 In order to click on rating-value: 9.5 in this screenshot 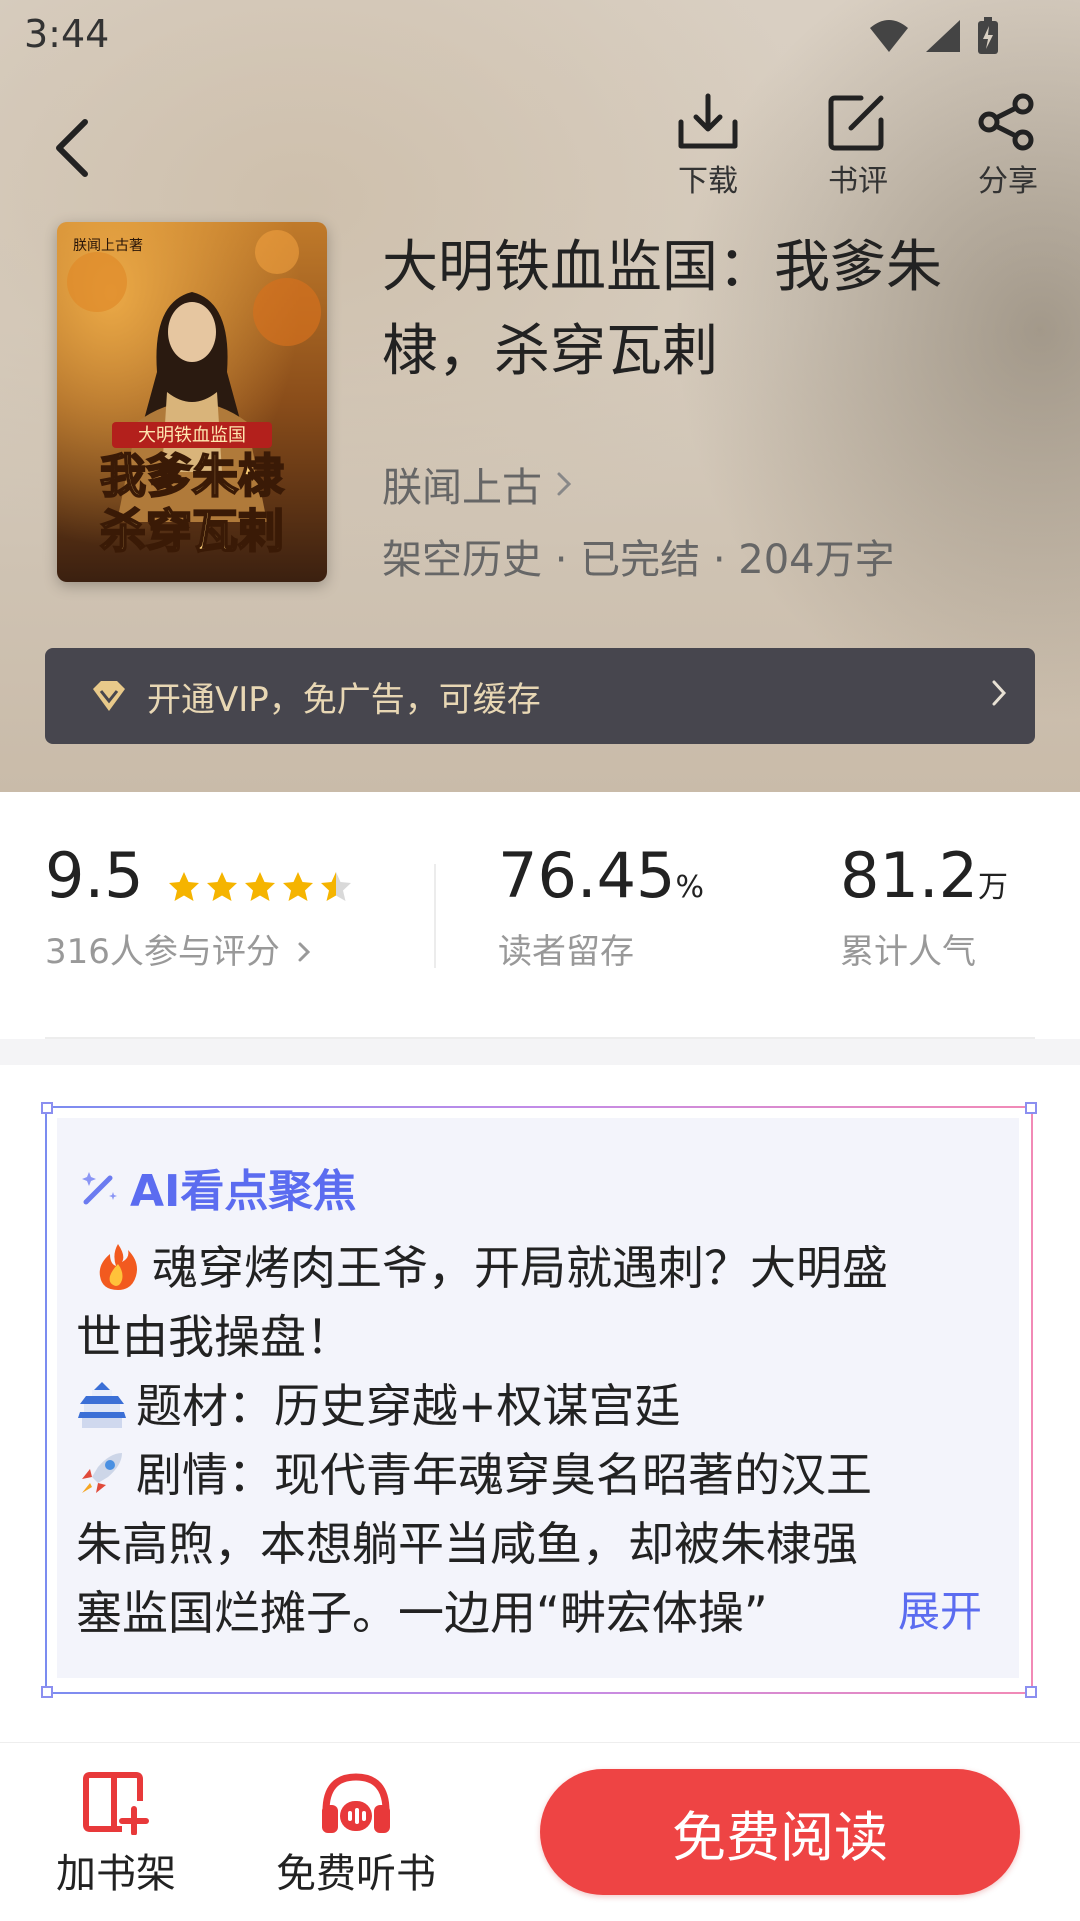, I will do `click(94, 875)`.